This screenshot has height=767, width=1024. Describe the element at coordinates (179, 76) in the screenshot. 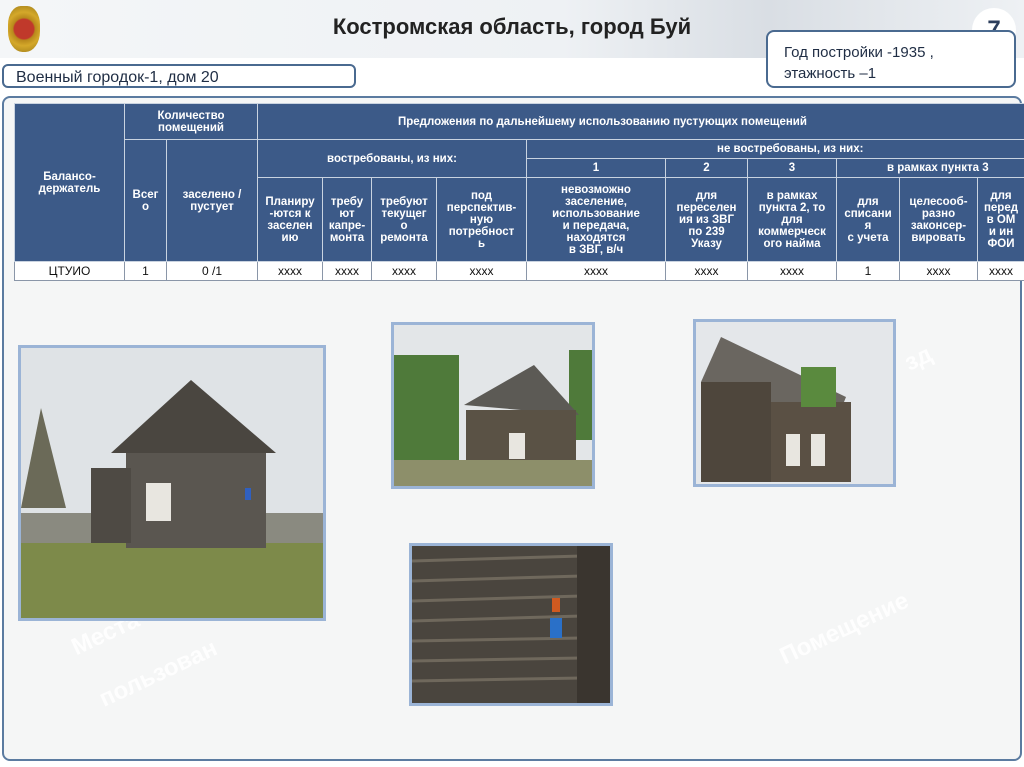

I see `address-label: Военный городок-1, дом 20` at that location.